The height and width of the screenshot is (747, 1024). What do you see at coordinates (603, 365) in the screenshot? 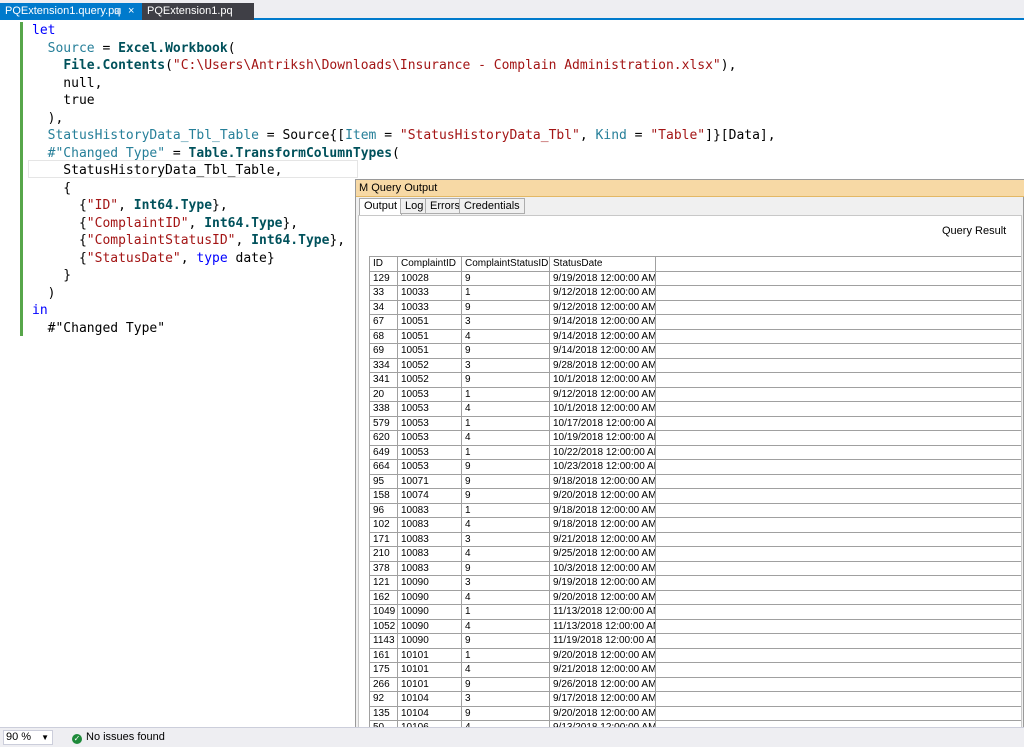
I see `cell-statusdate: 9/28/2018 12:00:00 AM` at bounding box center [603, 365].